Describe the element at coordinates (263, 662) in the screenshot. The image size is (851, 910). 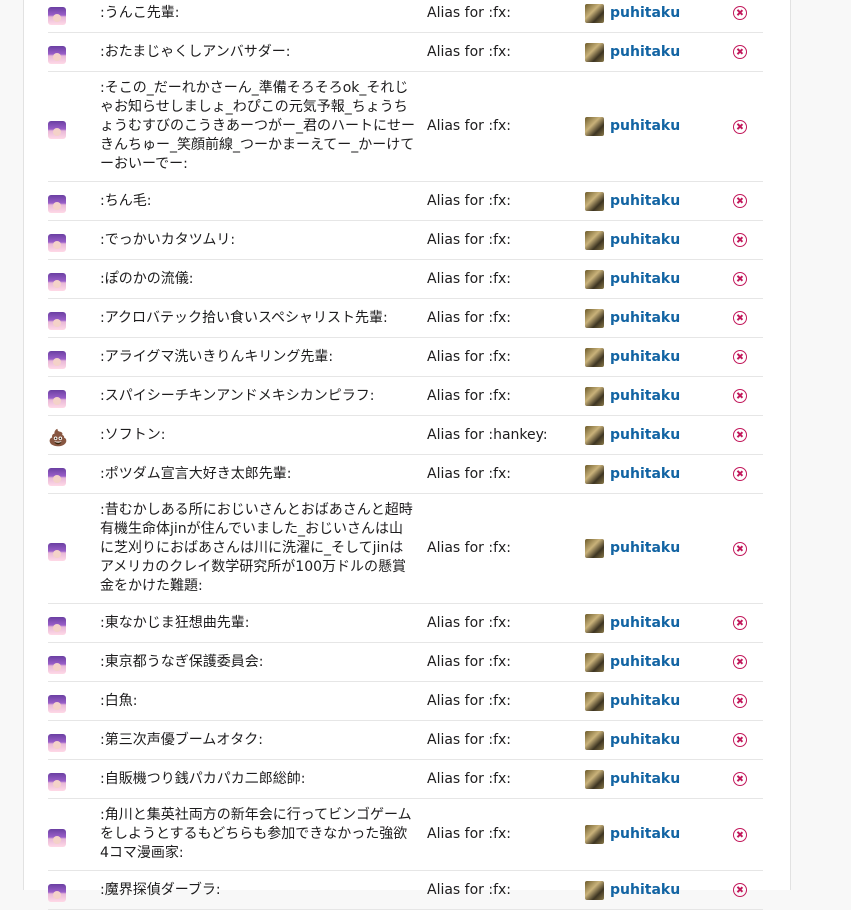
I see `emoji-name: :東京都うなぎ保護委員会:` at that location.